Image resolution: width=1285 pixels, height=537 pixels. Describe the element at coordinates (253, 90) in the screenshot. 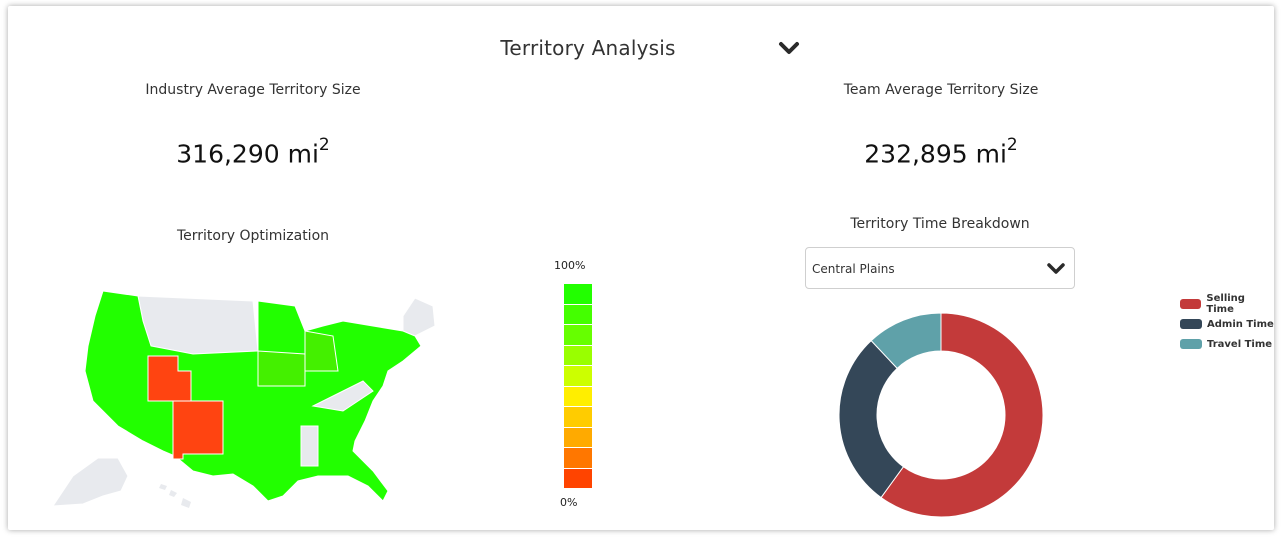

I see `industry-avg-label: Industry Average Territory Size` at that location.